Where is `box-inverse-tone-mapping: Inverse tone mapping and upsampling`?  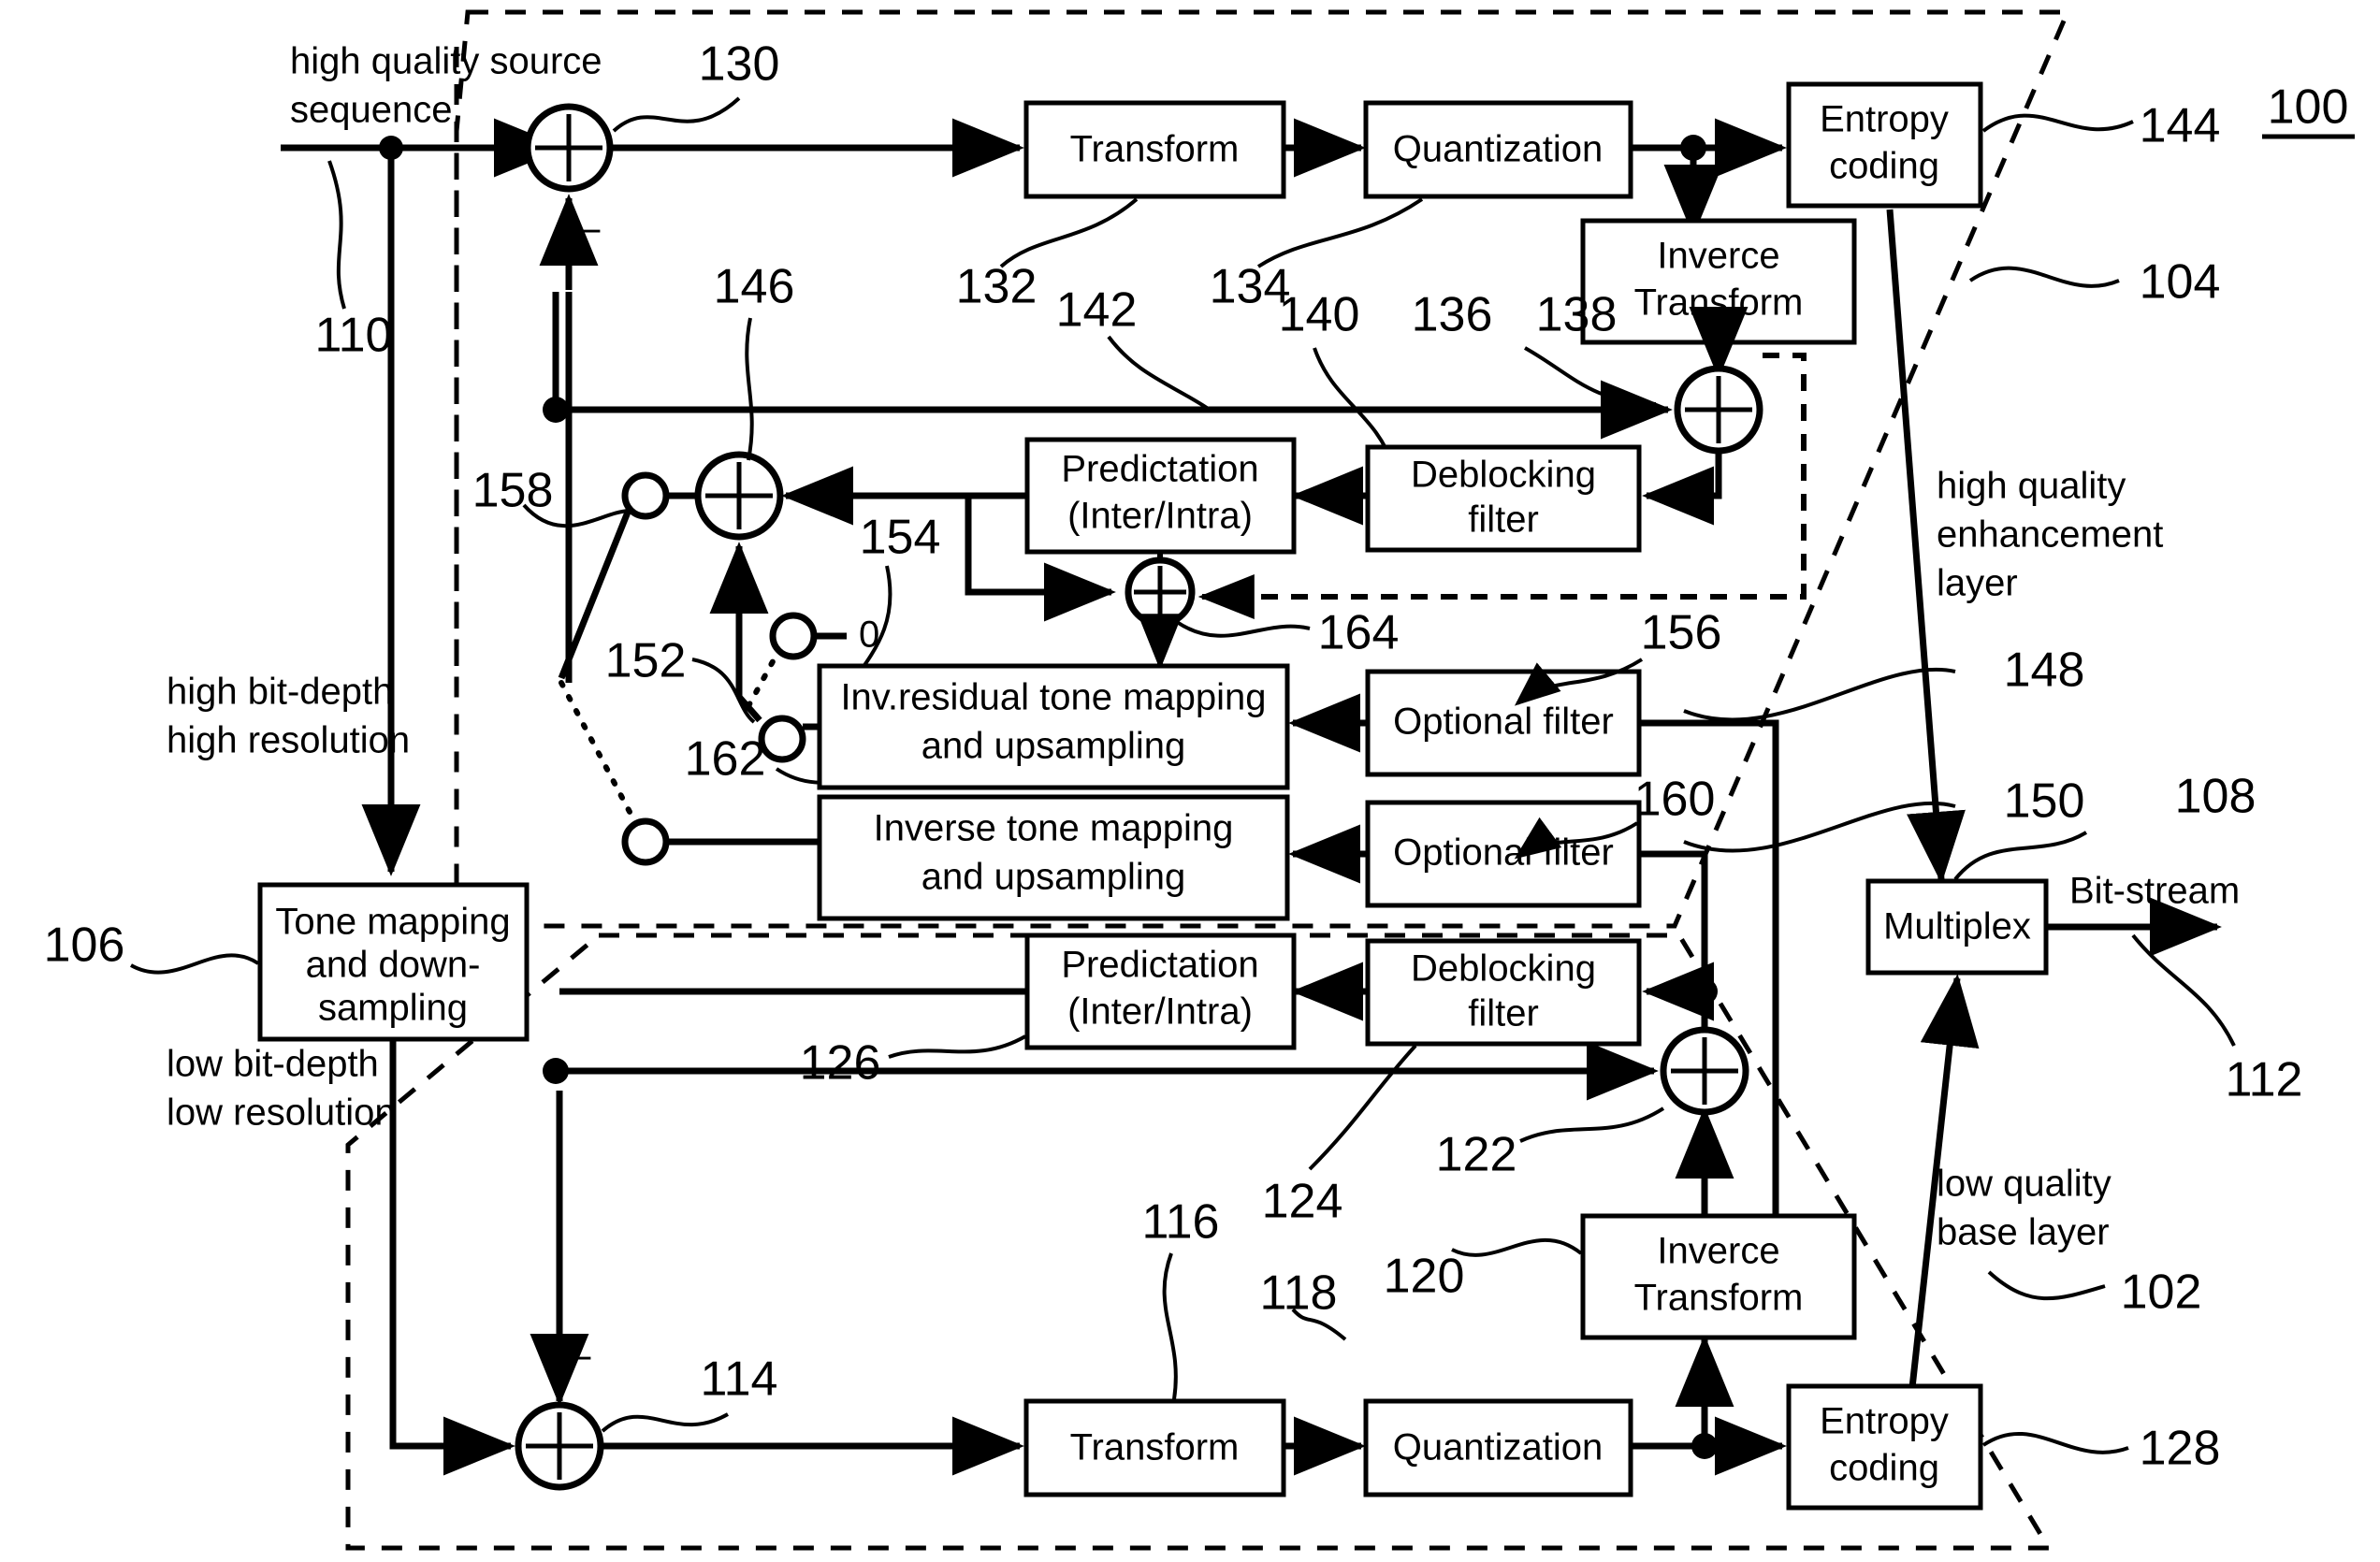 box-inverse-tone-mapping: Inverse tone mapping and upsampling is located at coordinates (1053, 857).